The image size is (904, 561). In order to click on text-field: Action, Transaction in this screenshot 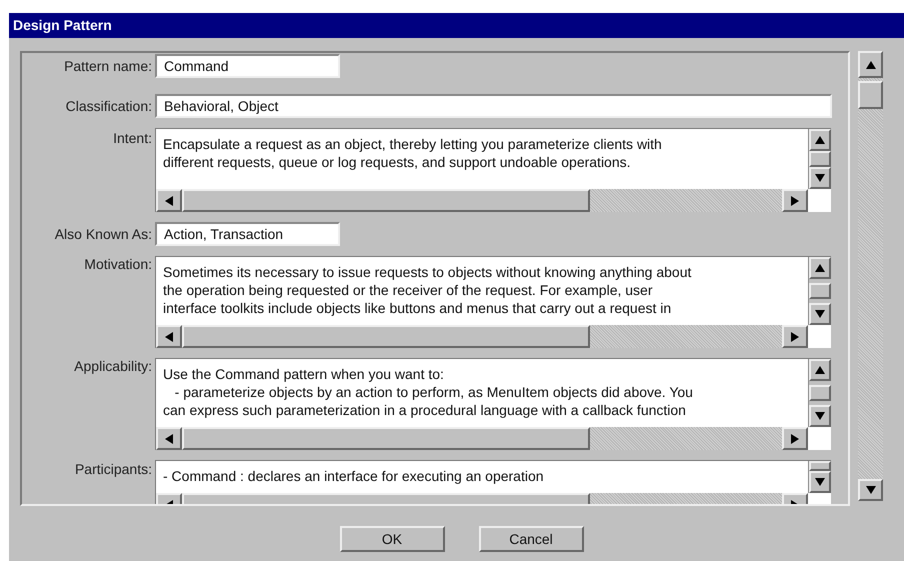, I will do `click(247, 234)`.